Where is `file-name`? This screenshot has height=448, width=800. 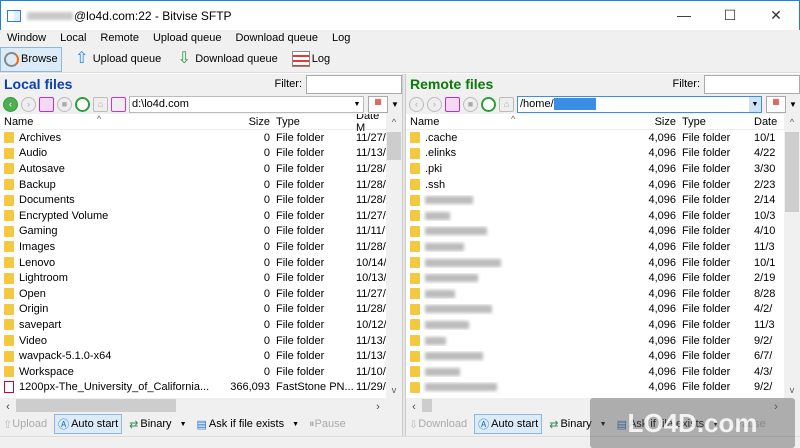
file-name is located at coordinates (511, 341).